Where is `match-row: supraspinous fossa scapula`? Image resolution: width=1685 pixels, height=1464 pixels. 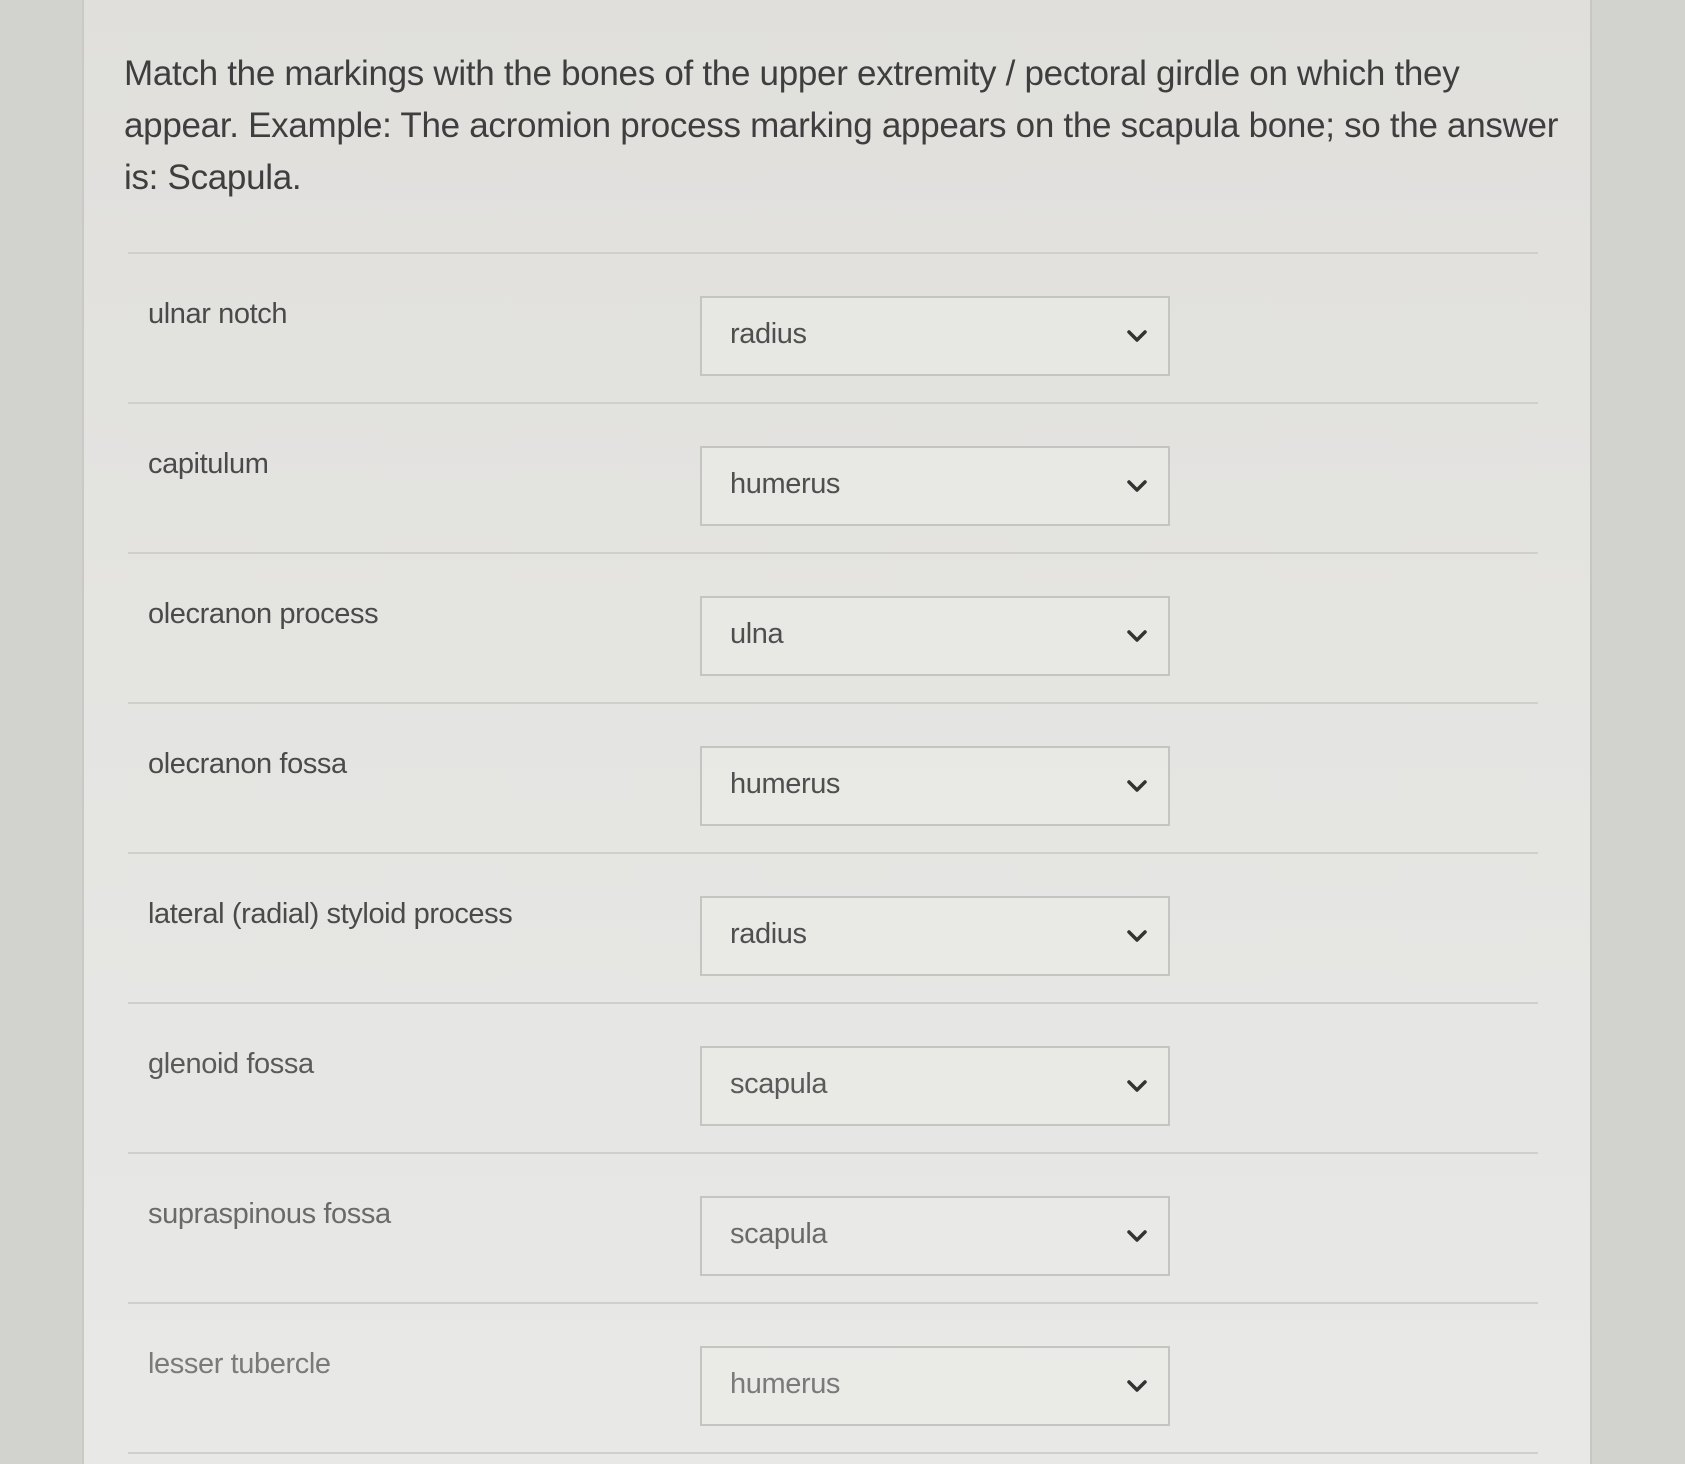 match-row: supraspinous fossa scapula is located at coordinates (833, 1229).